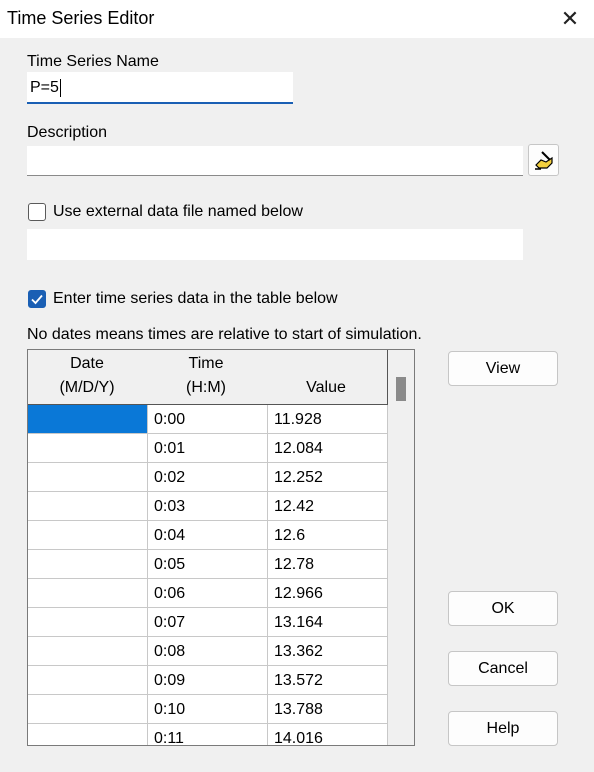  What do you see at coordinates (206, 387) in the screenshot?
I see `time-header-line2: (H:M)` at bounding box center [206, 387].